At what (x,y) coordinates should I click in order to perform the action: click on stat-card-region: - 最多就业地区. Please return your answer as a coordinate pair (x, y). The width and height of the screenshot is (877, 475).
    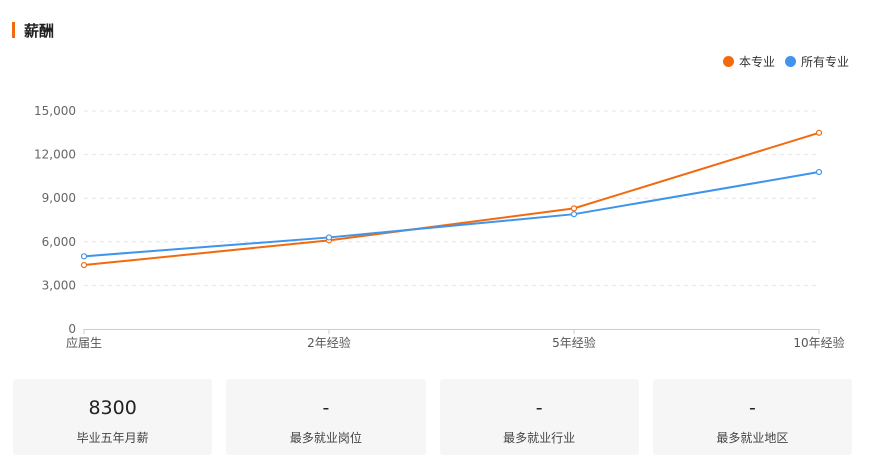
    Looking at the image, I should click on (752, 417).